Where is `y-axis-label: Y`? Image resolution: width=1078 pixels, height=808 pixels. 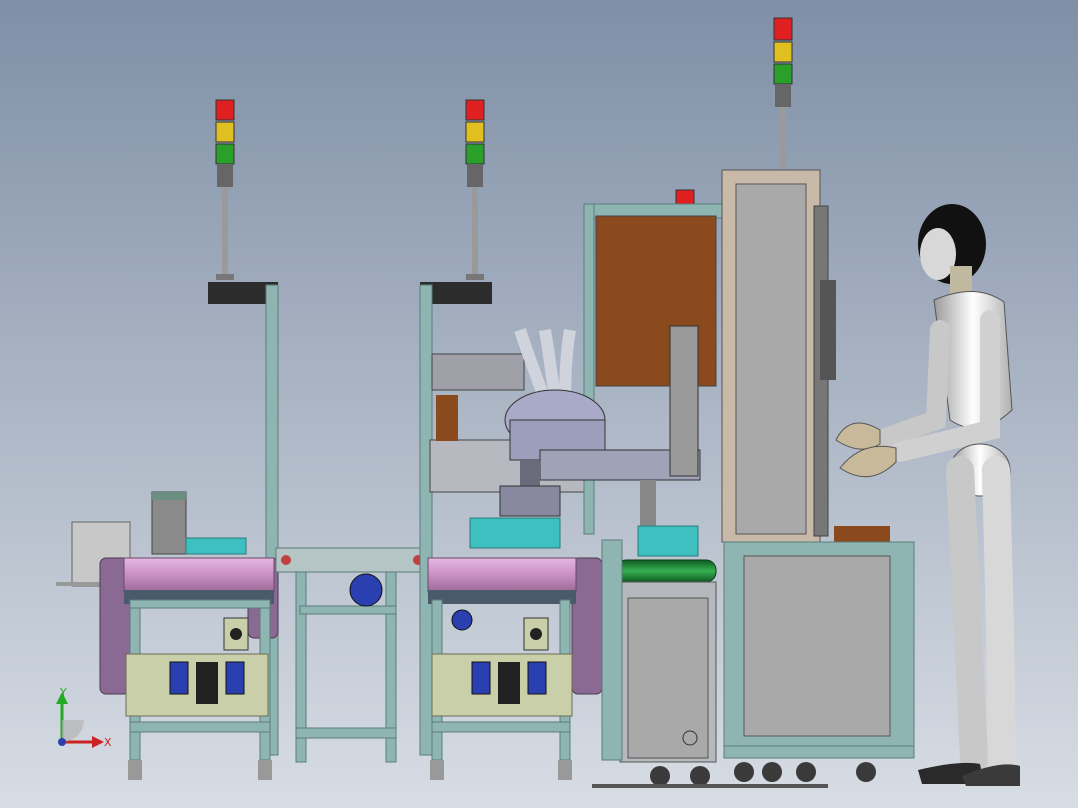 y-axis-label: Y is located at coordinates (63, 692).